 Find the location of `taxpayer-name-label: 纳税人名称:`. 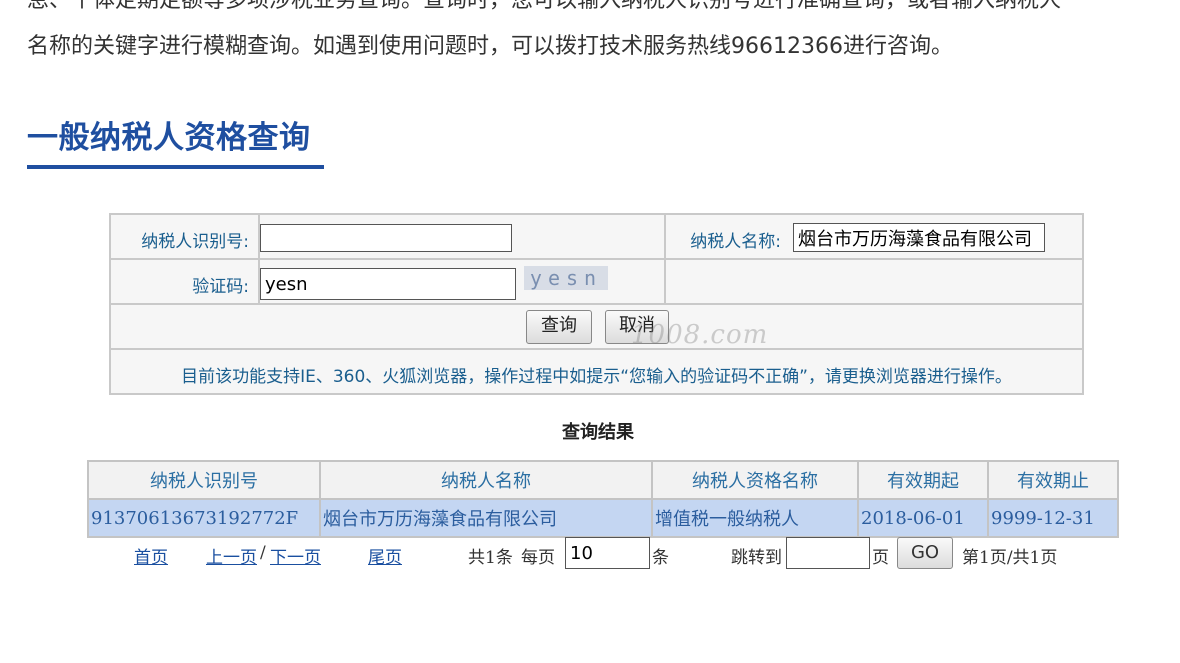

taxpayer-name-label: 纳税人名称: is located at coordinates (735, 242).